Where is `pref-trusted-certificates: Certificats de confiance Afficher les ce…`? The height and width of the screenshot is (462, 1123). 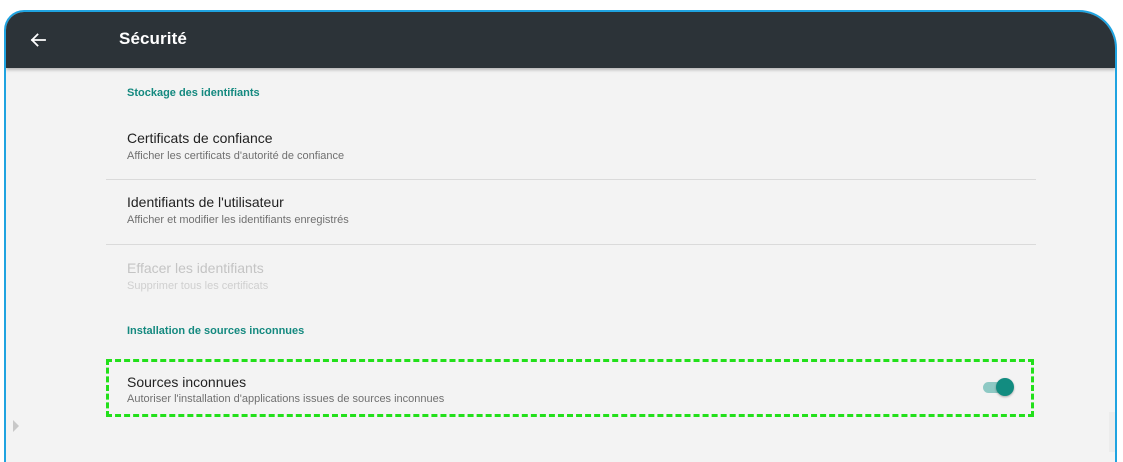 pref-trusted-certificates: Certificats de confiance Afficher les ce… is located at coordinates (571, 150).